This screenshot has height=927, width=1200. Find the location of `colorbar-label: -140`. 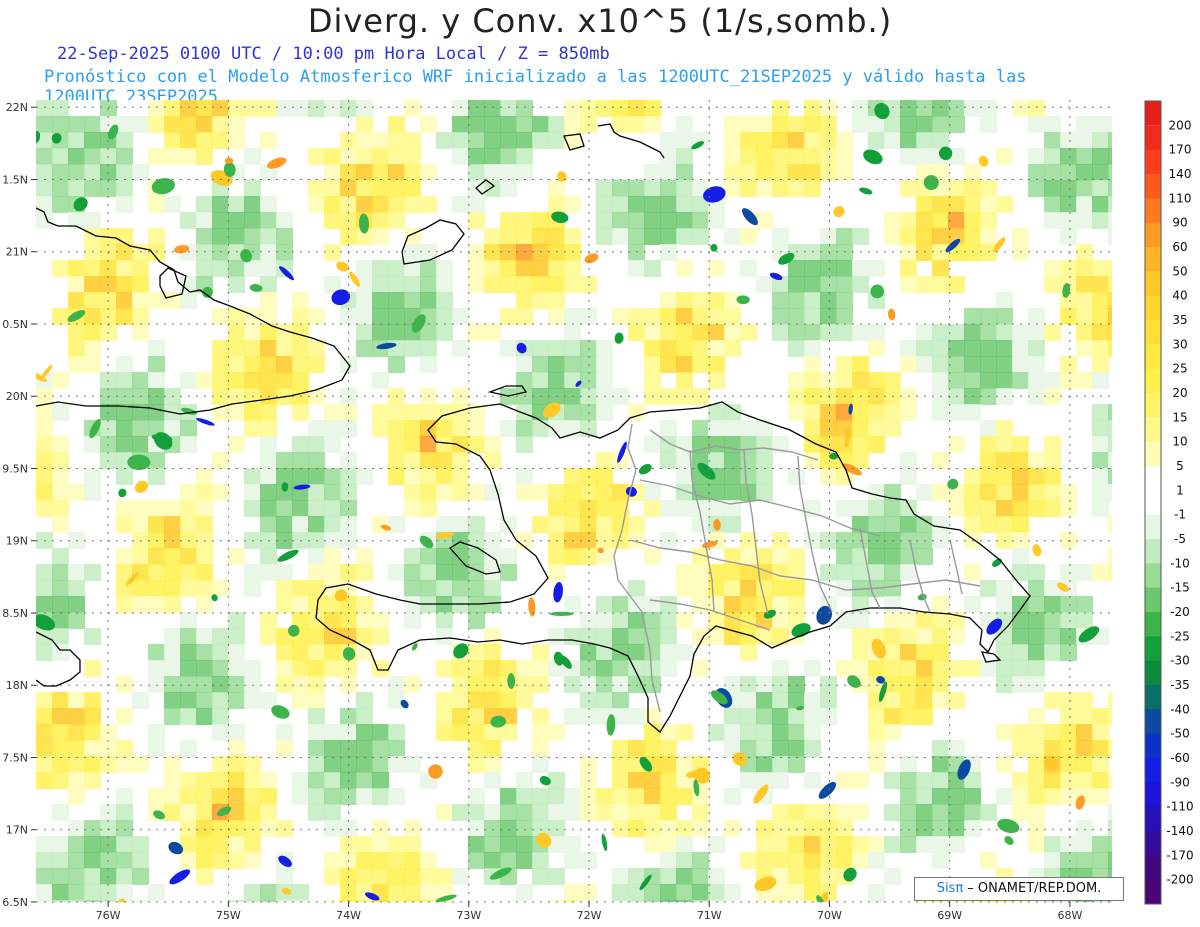

colorbar-label: -140 is located at coordinates (1179, 831).